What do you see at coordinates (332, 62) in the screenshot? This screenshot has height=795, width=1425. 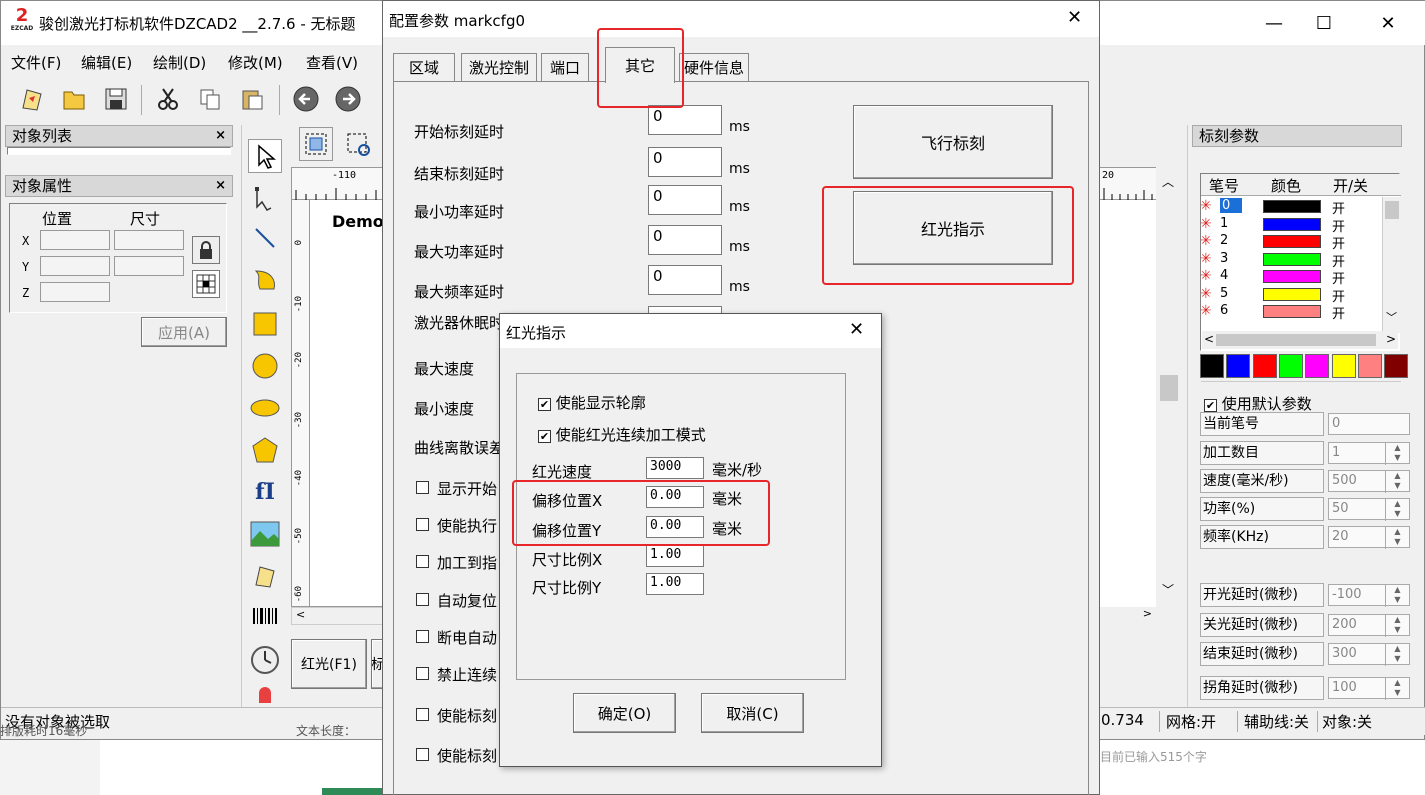 I see `menu-view: 查看(V)` at bounding box center [332, 62].